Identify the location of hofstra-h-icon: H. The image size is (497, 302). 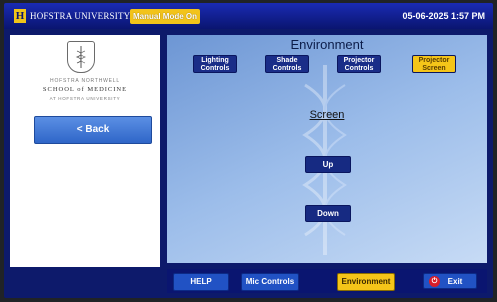
(20, 16).